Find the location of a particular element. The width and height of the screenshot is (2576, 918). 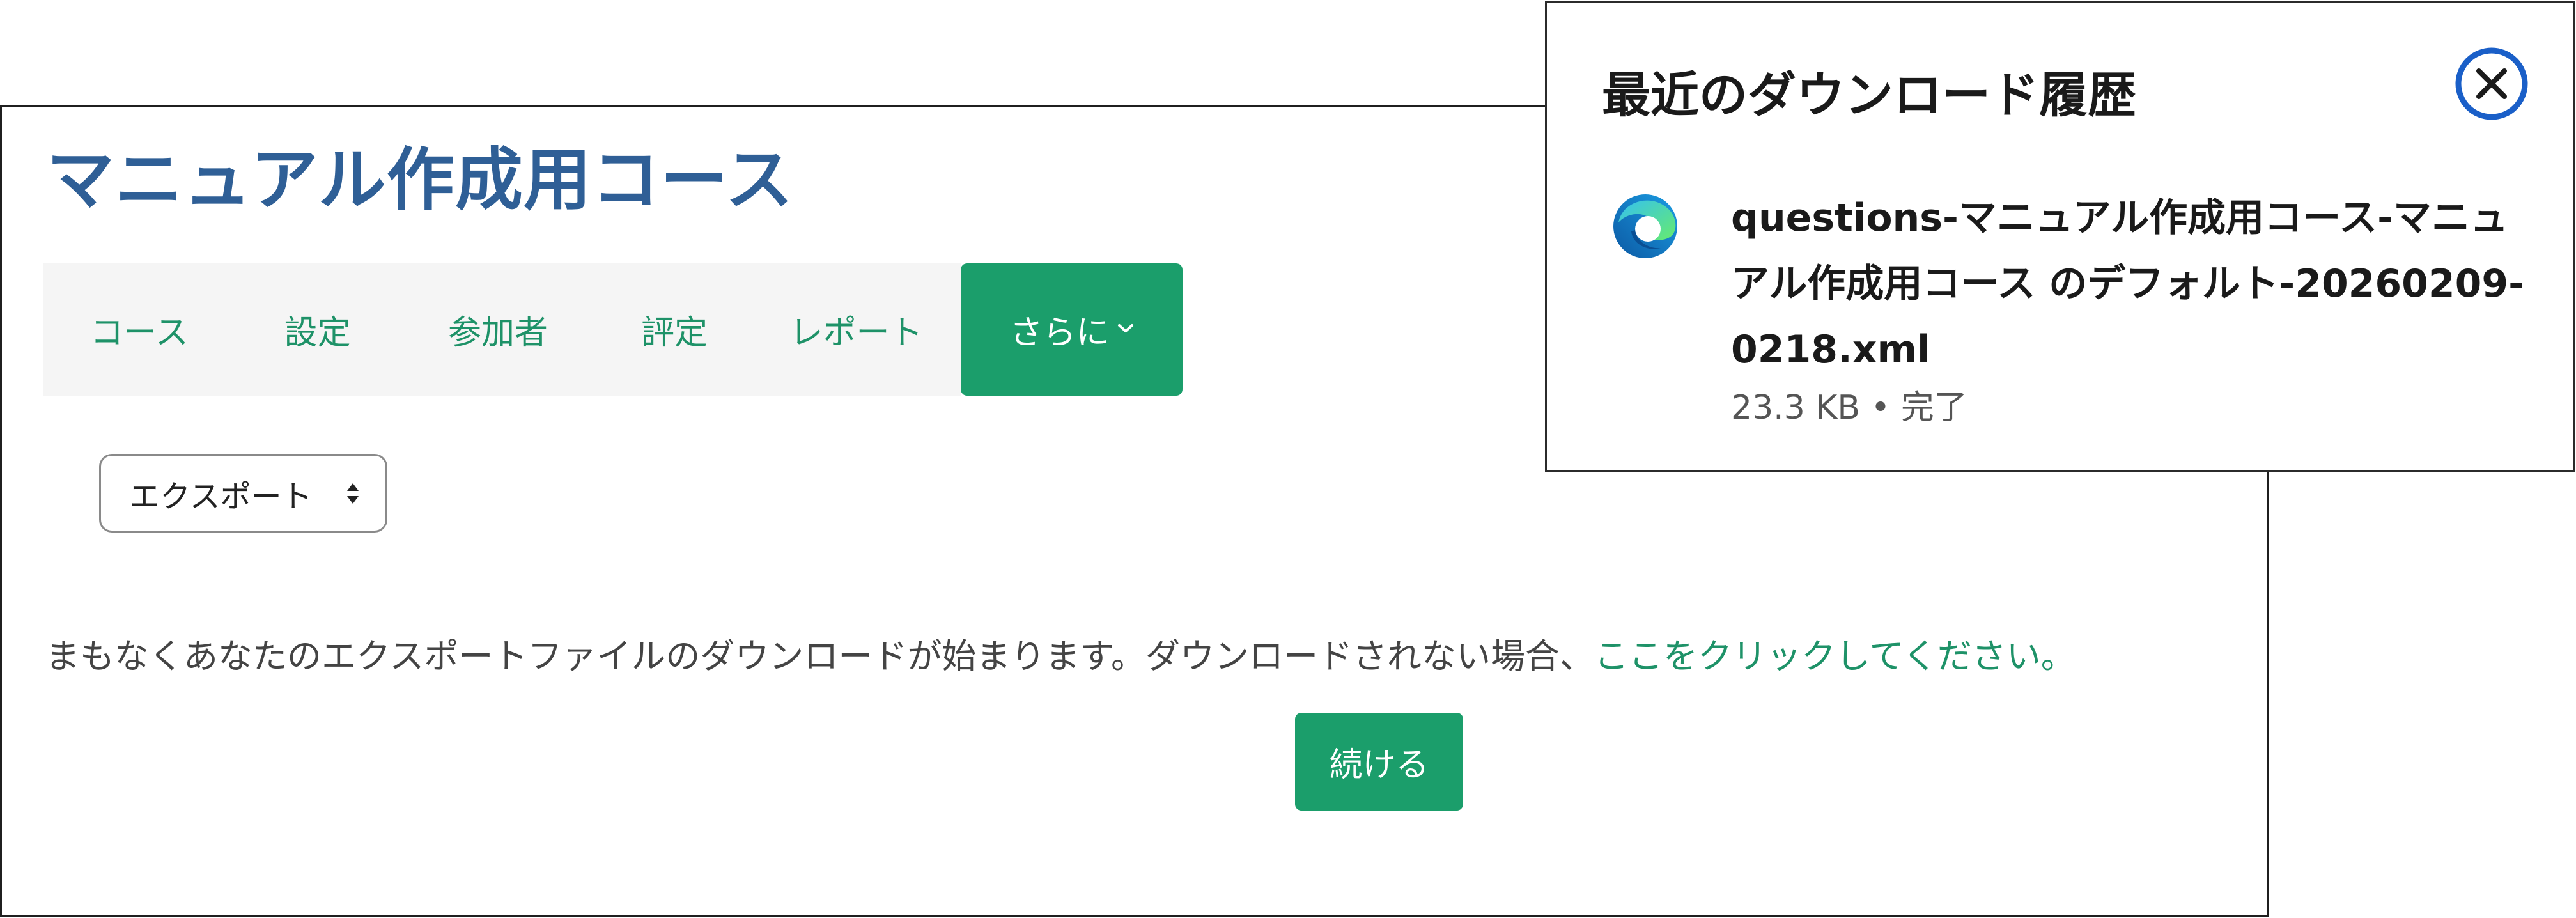

continue-button: 続ける is located at coordinates (1379, 762).